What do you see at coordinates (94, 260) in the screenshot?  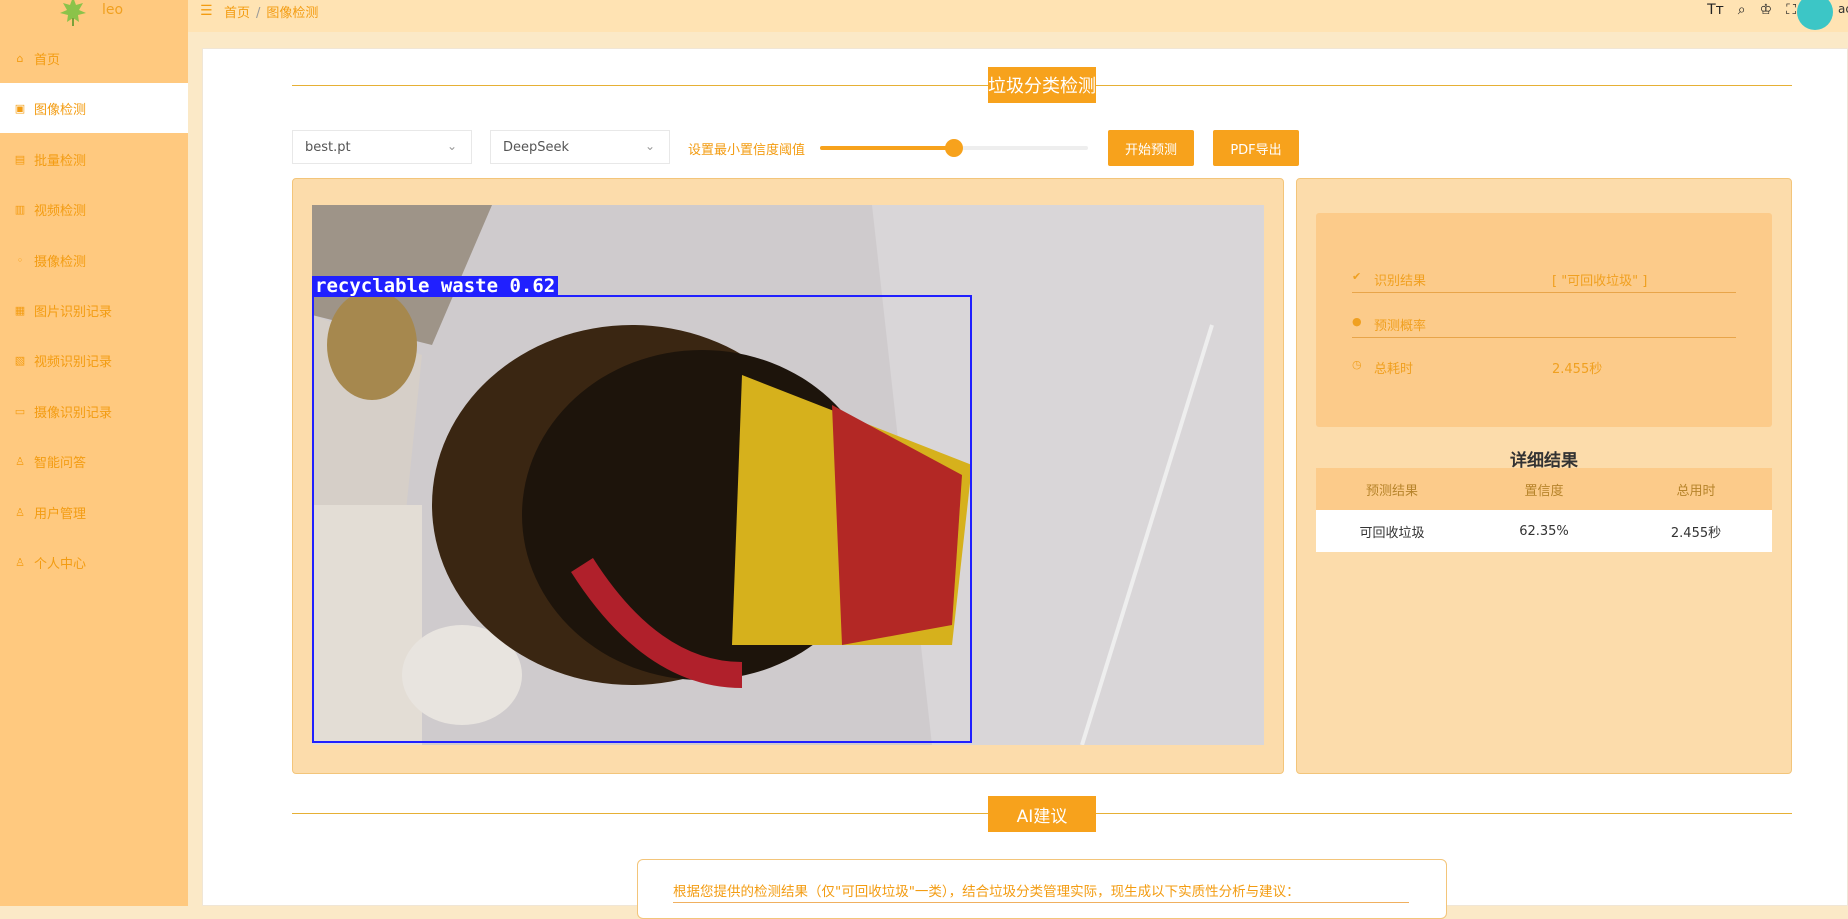 I see `sidebar-item-camera-detect: ◦ 摄像检测` at bounding box center [94, 260].